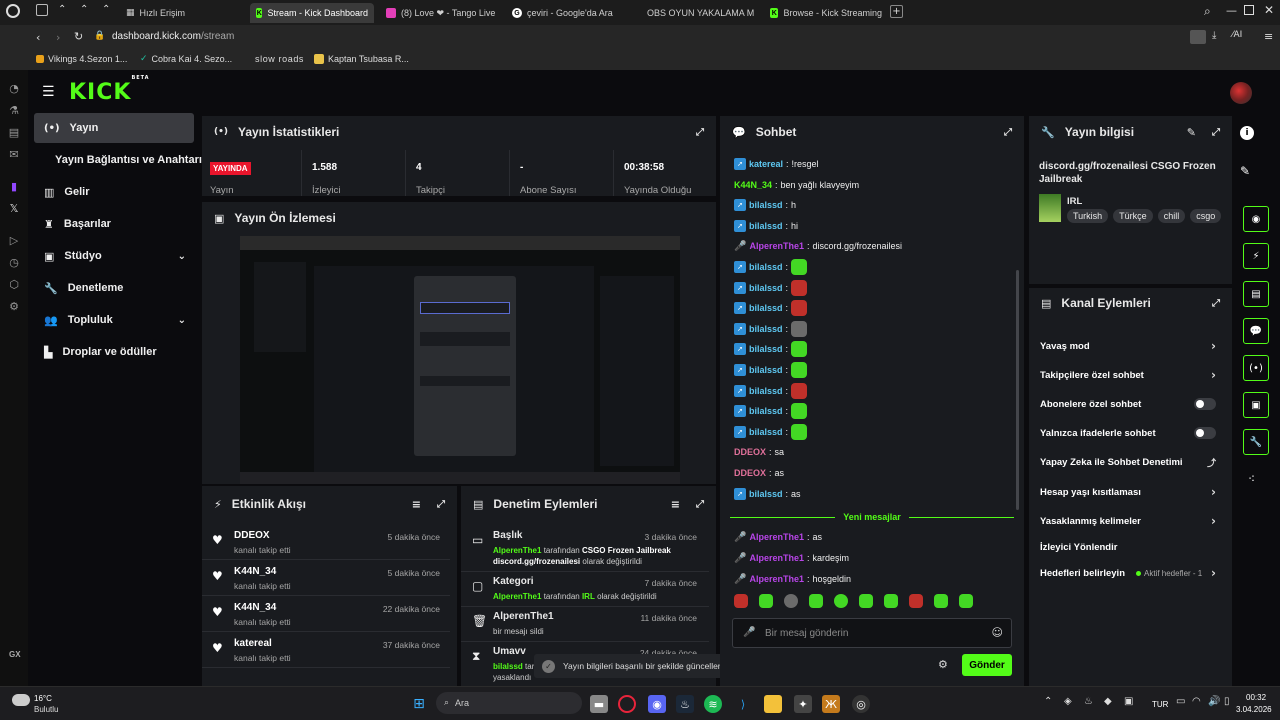  What do you see at coordinates (14, 186) in the screenshot?
I see `twitch-icon: ▮` at bounding box center [14, 186].